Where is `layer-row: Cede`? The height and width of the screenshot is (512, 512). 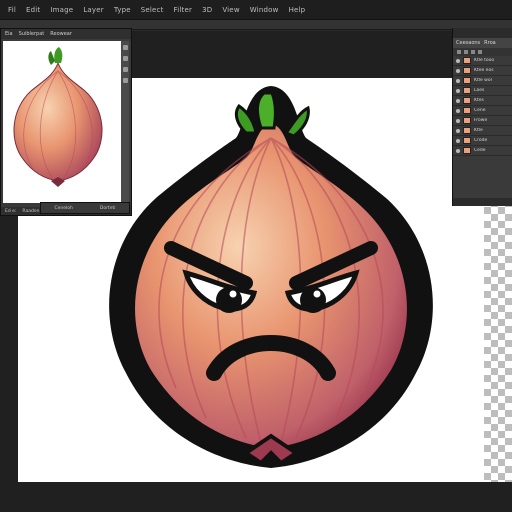 layer-row: Cede is located at coordinates (482, 151).